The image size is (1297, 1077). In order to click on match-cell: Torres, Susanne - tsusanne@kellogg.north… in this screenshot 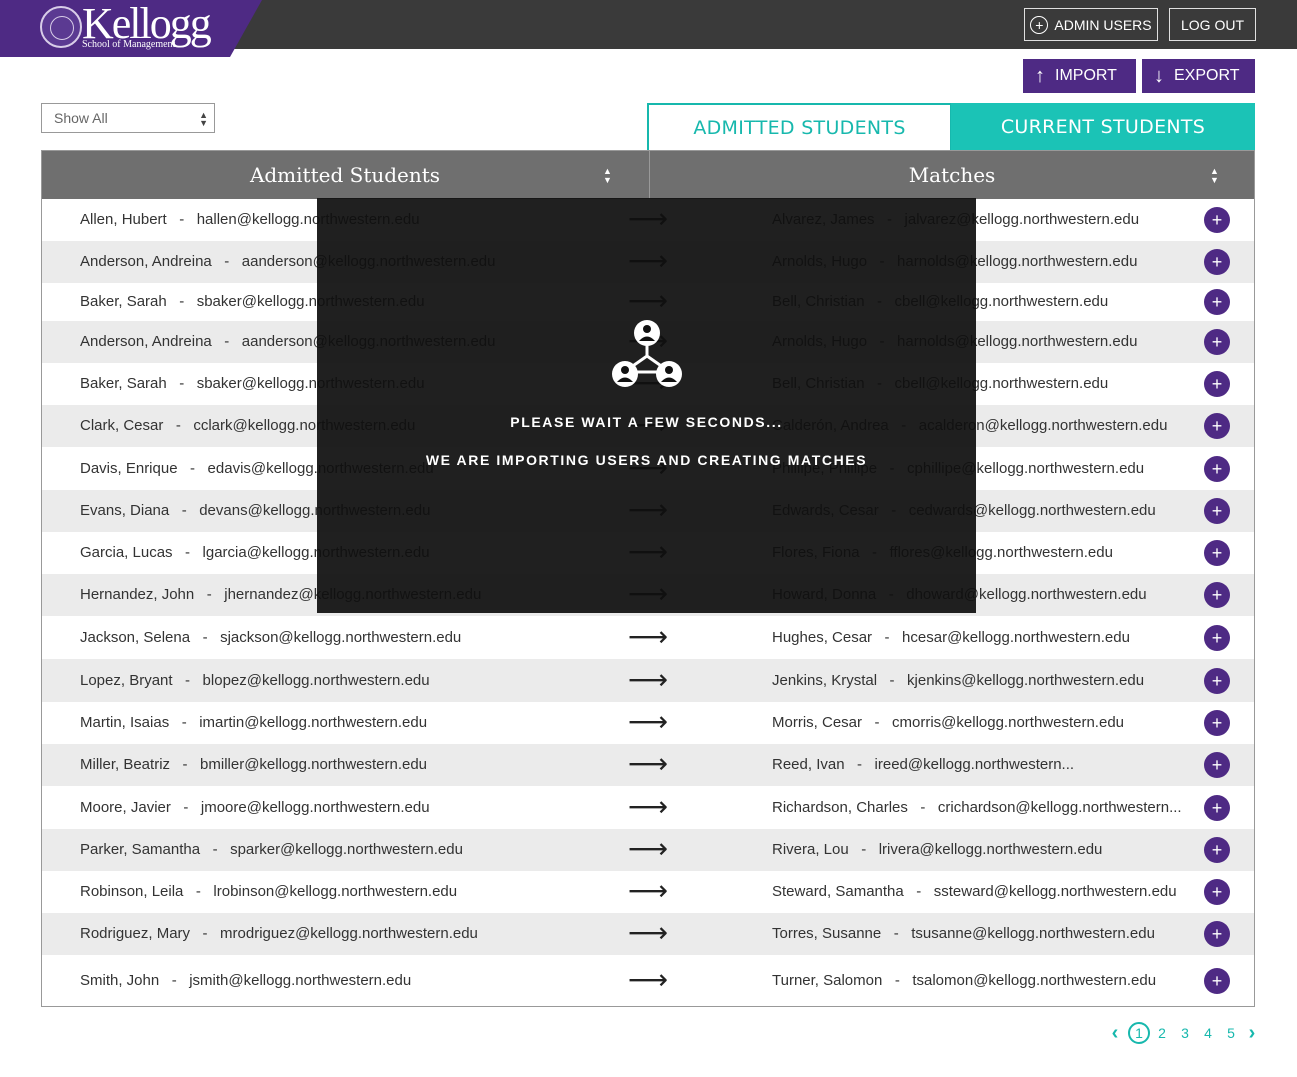, I will do `click(963, 933)`.